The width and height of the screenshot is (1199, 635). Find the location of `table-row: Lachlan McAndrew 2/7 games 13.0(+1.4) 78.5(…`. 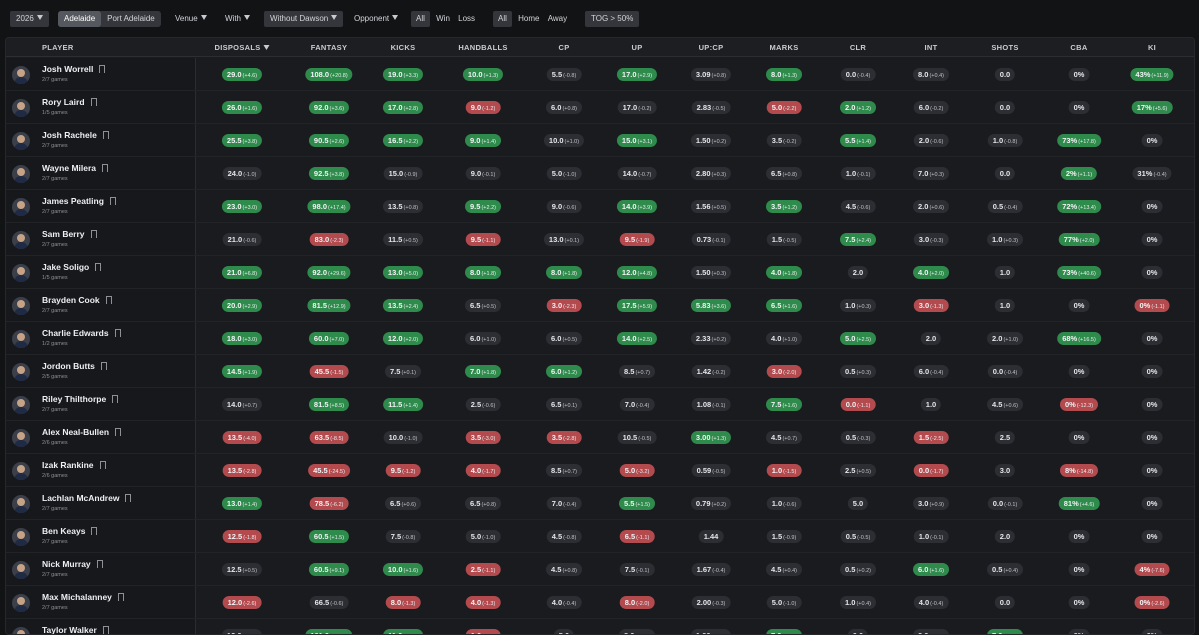

table-row: Lachlan McAndrew 2/7 games 13.0(+1.4) 78.5(… is located at coordinates (600, 503).